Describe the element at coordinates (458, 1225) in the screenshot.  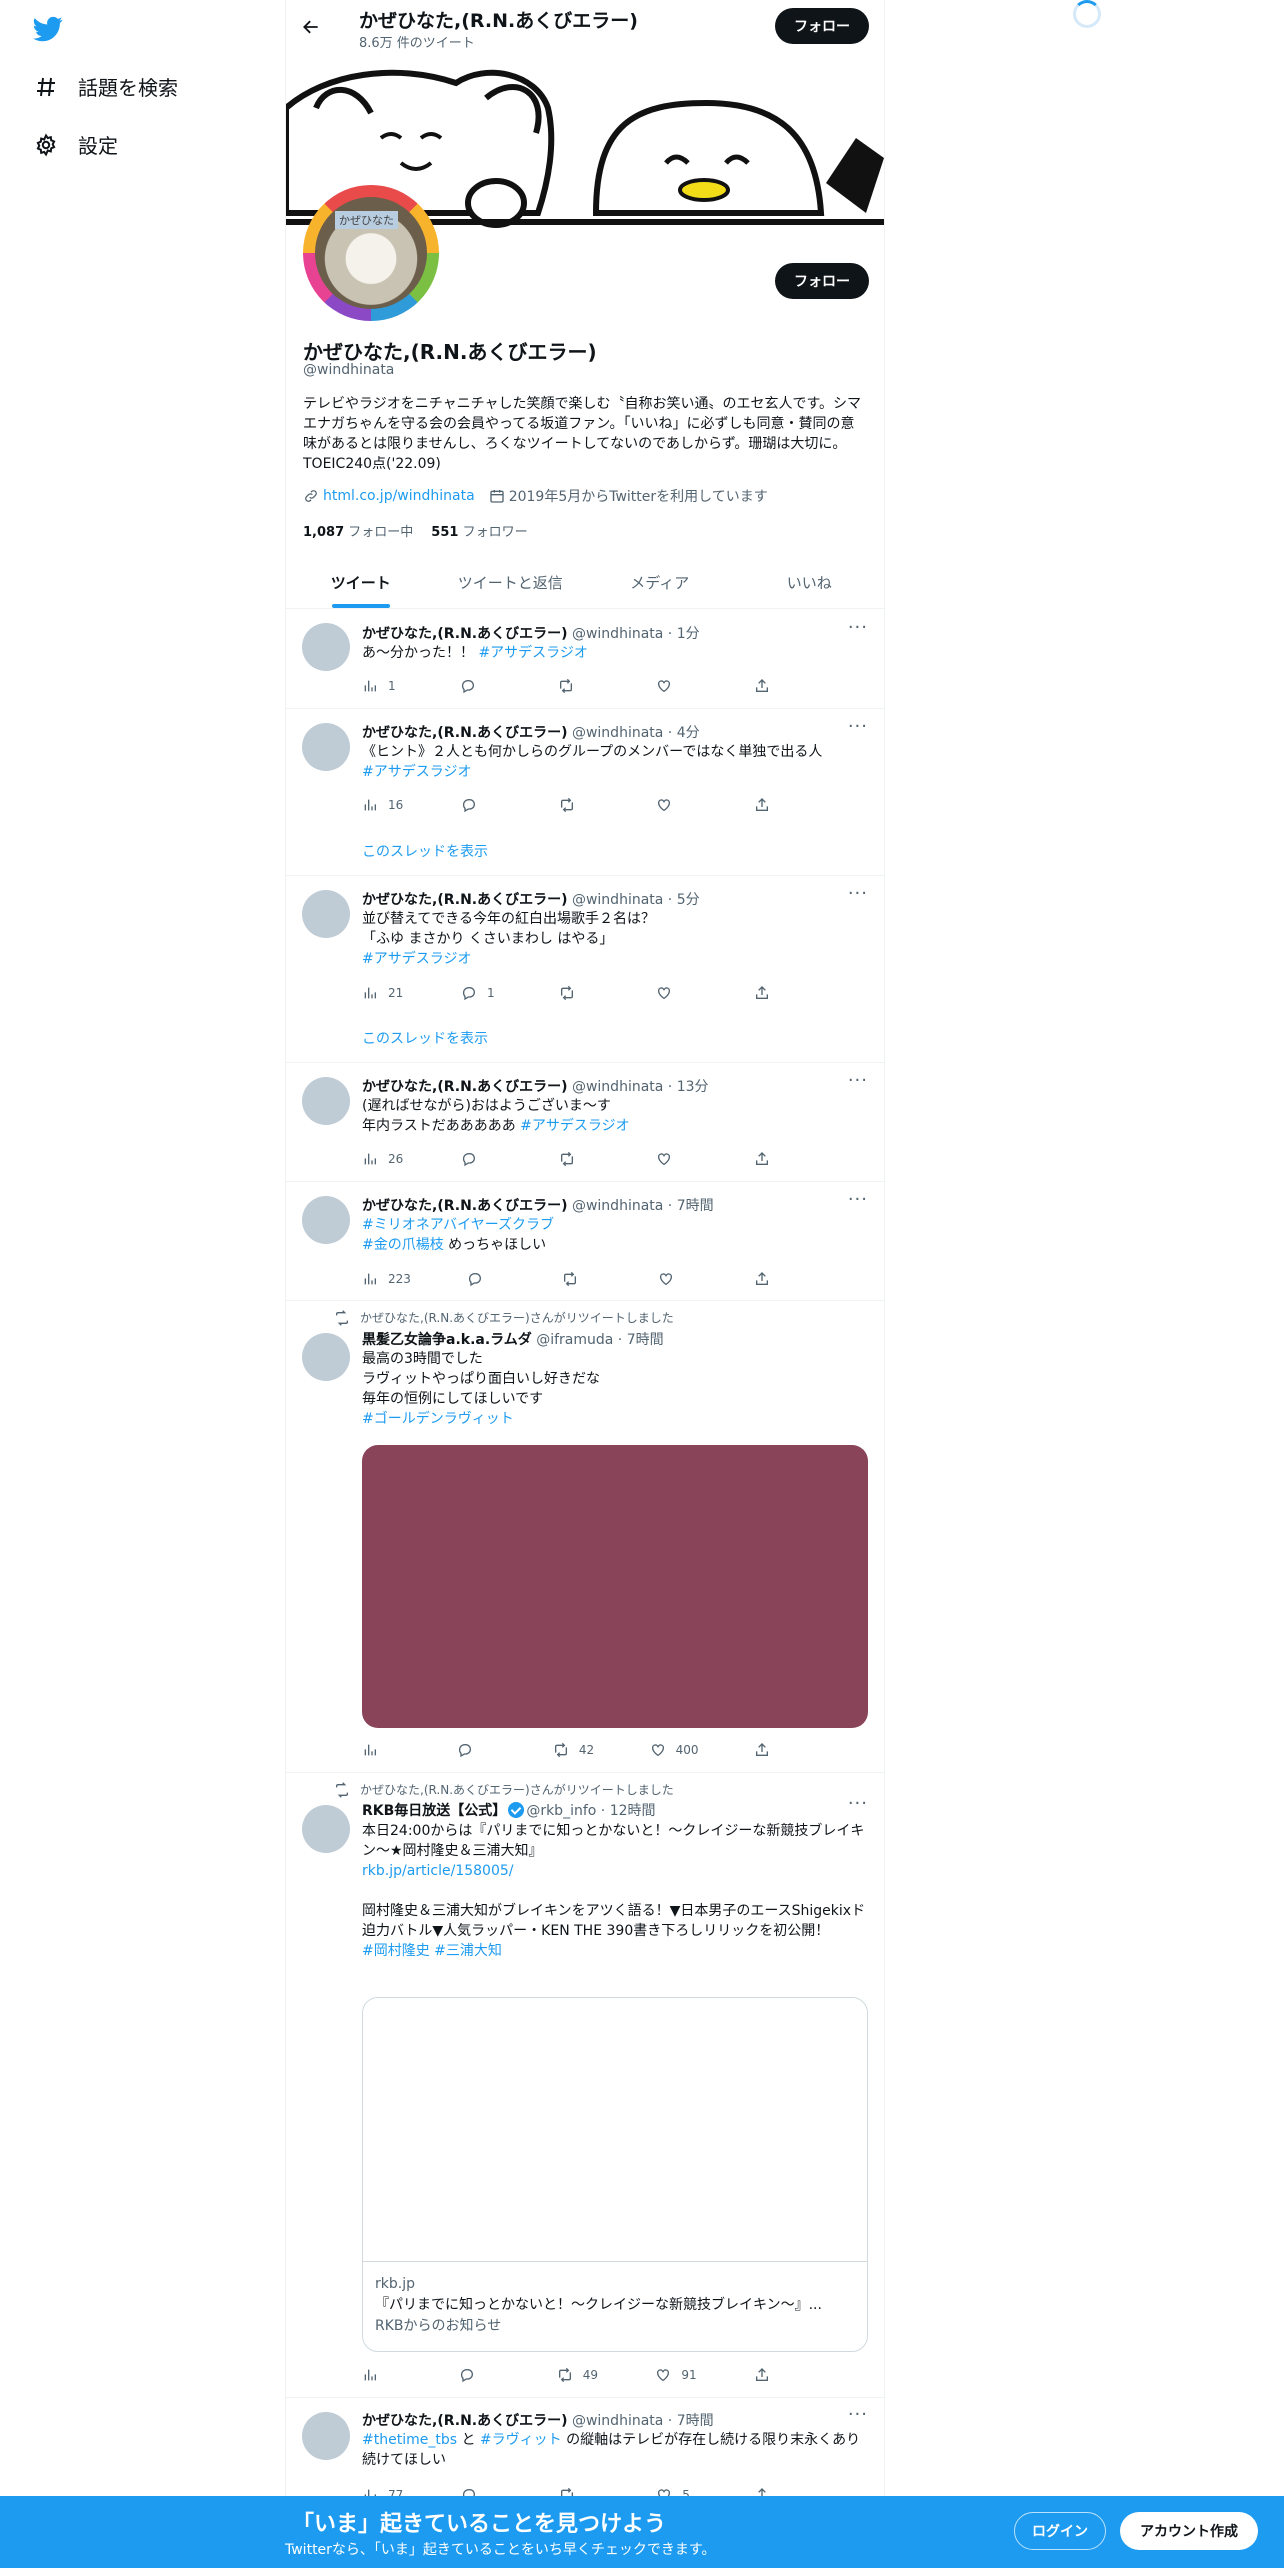
I see `hashtag: #ミリオネアバイヤーズクラブ` at that location.